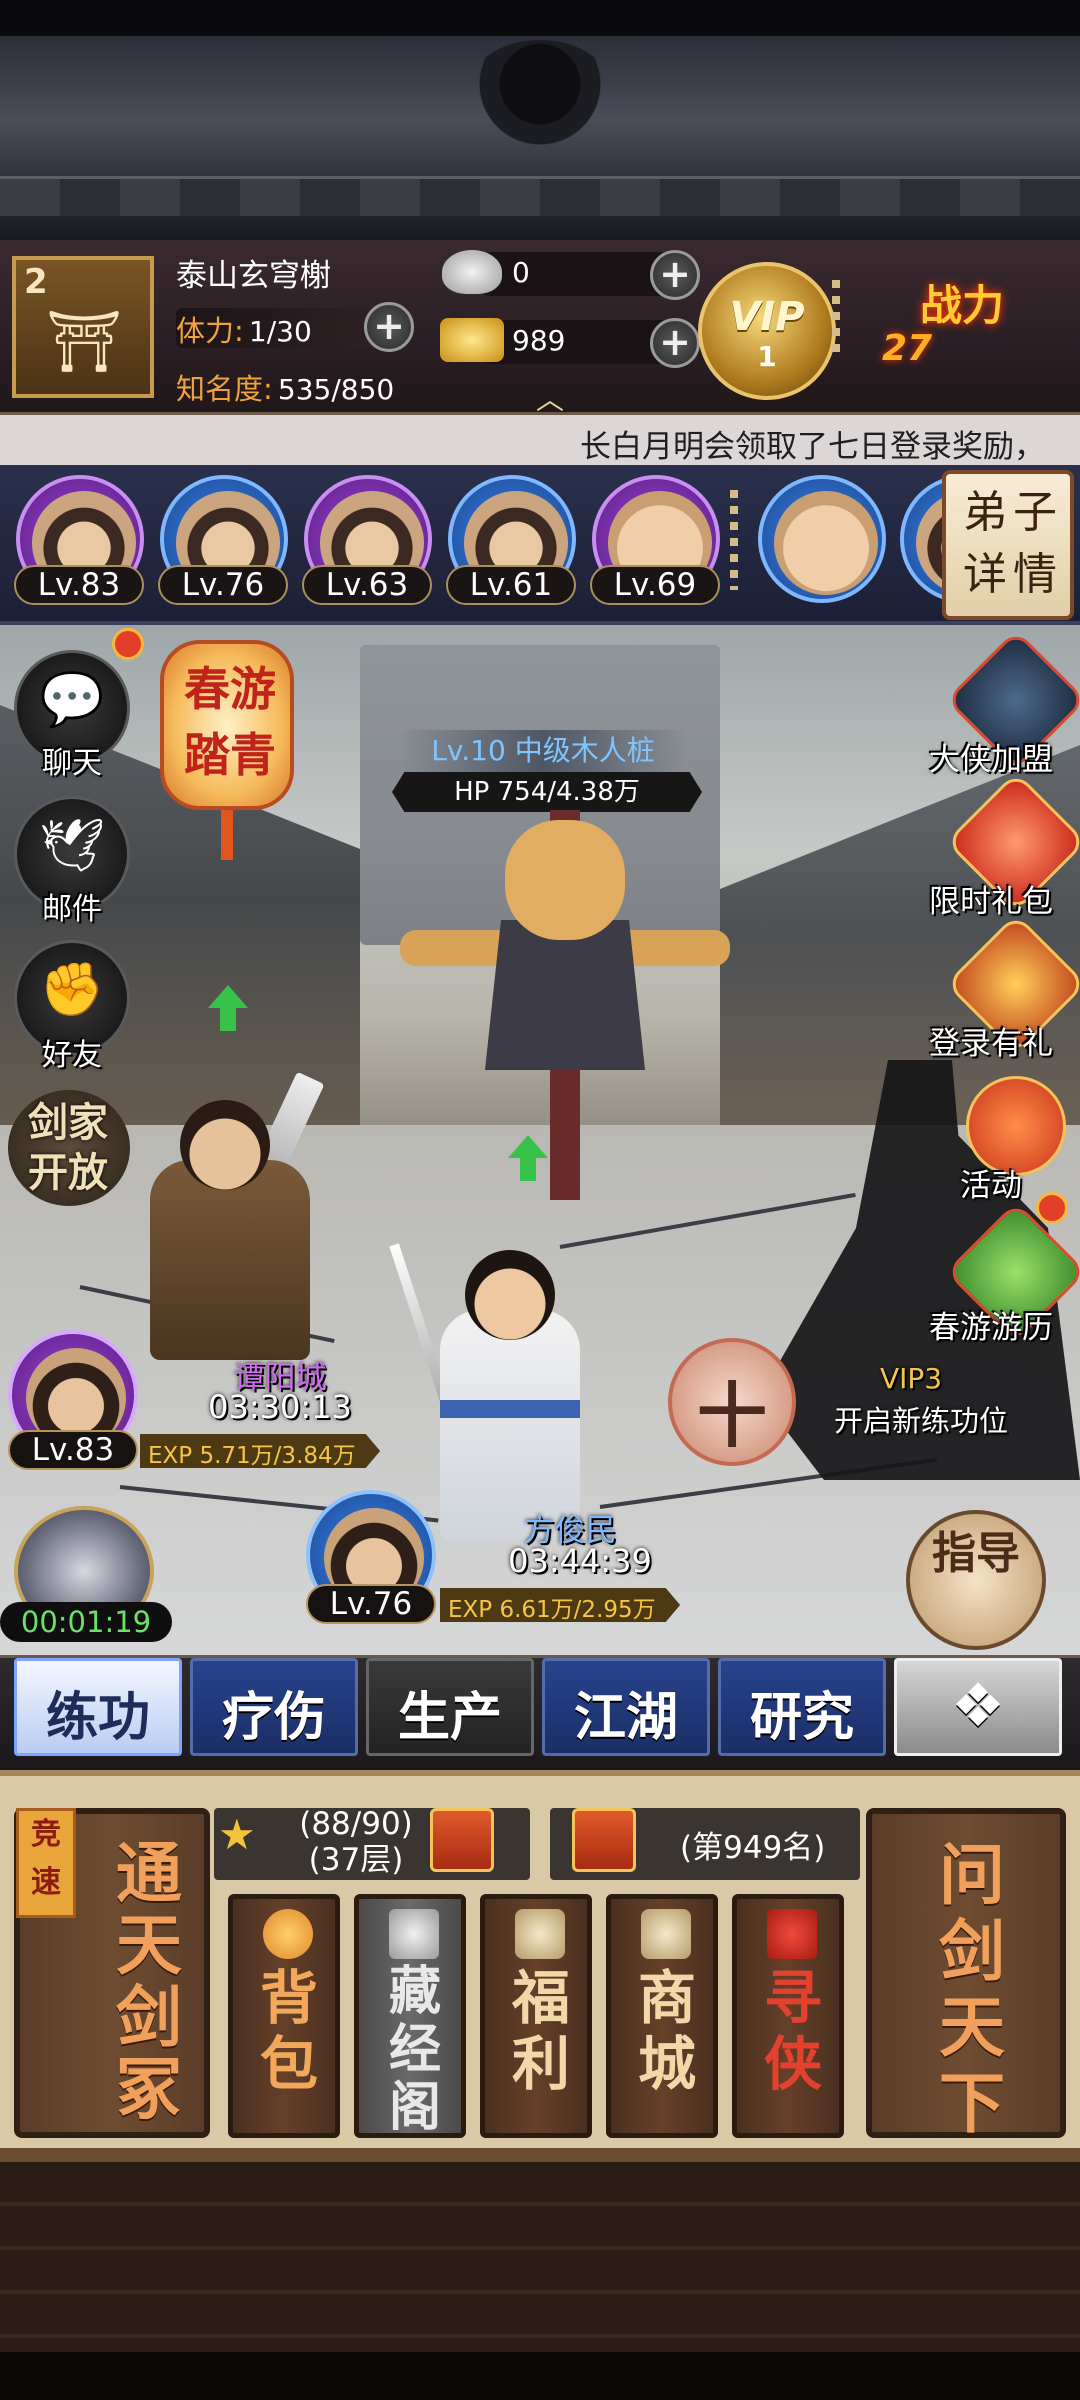 The height and width of the screenshot is (2400, 1080). What do you see at coordinates (253, 276) in the screenshot?
I see `player-name: 泰山玄穹榭` at bounding box center [253, 276].